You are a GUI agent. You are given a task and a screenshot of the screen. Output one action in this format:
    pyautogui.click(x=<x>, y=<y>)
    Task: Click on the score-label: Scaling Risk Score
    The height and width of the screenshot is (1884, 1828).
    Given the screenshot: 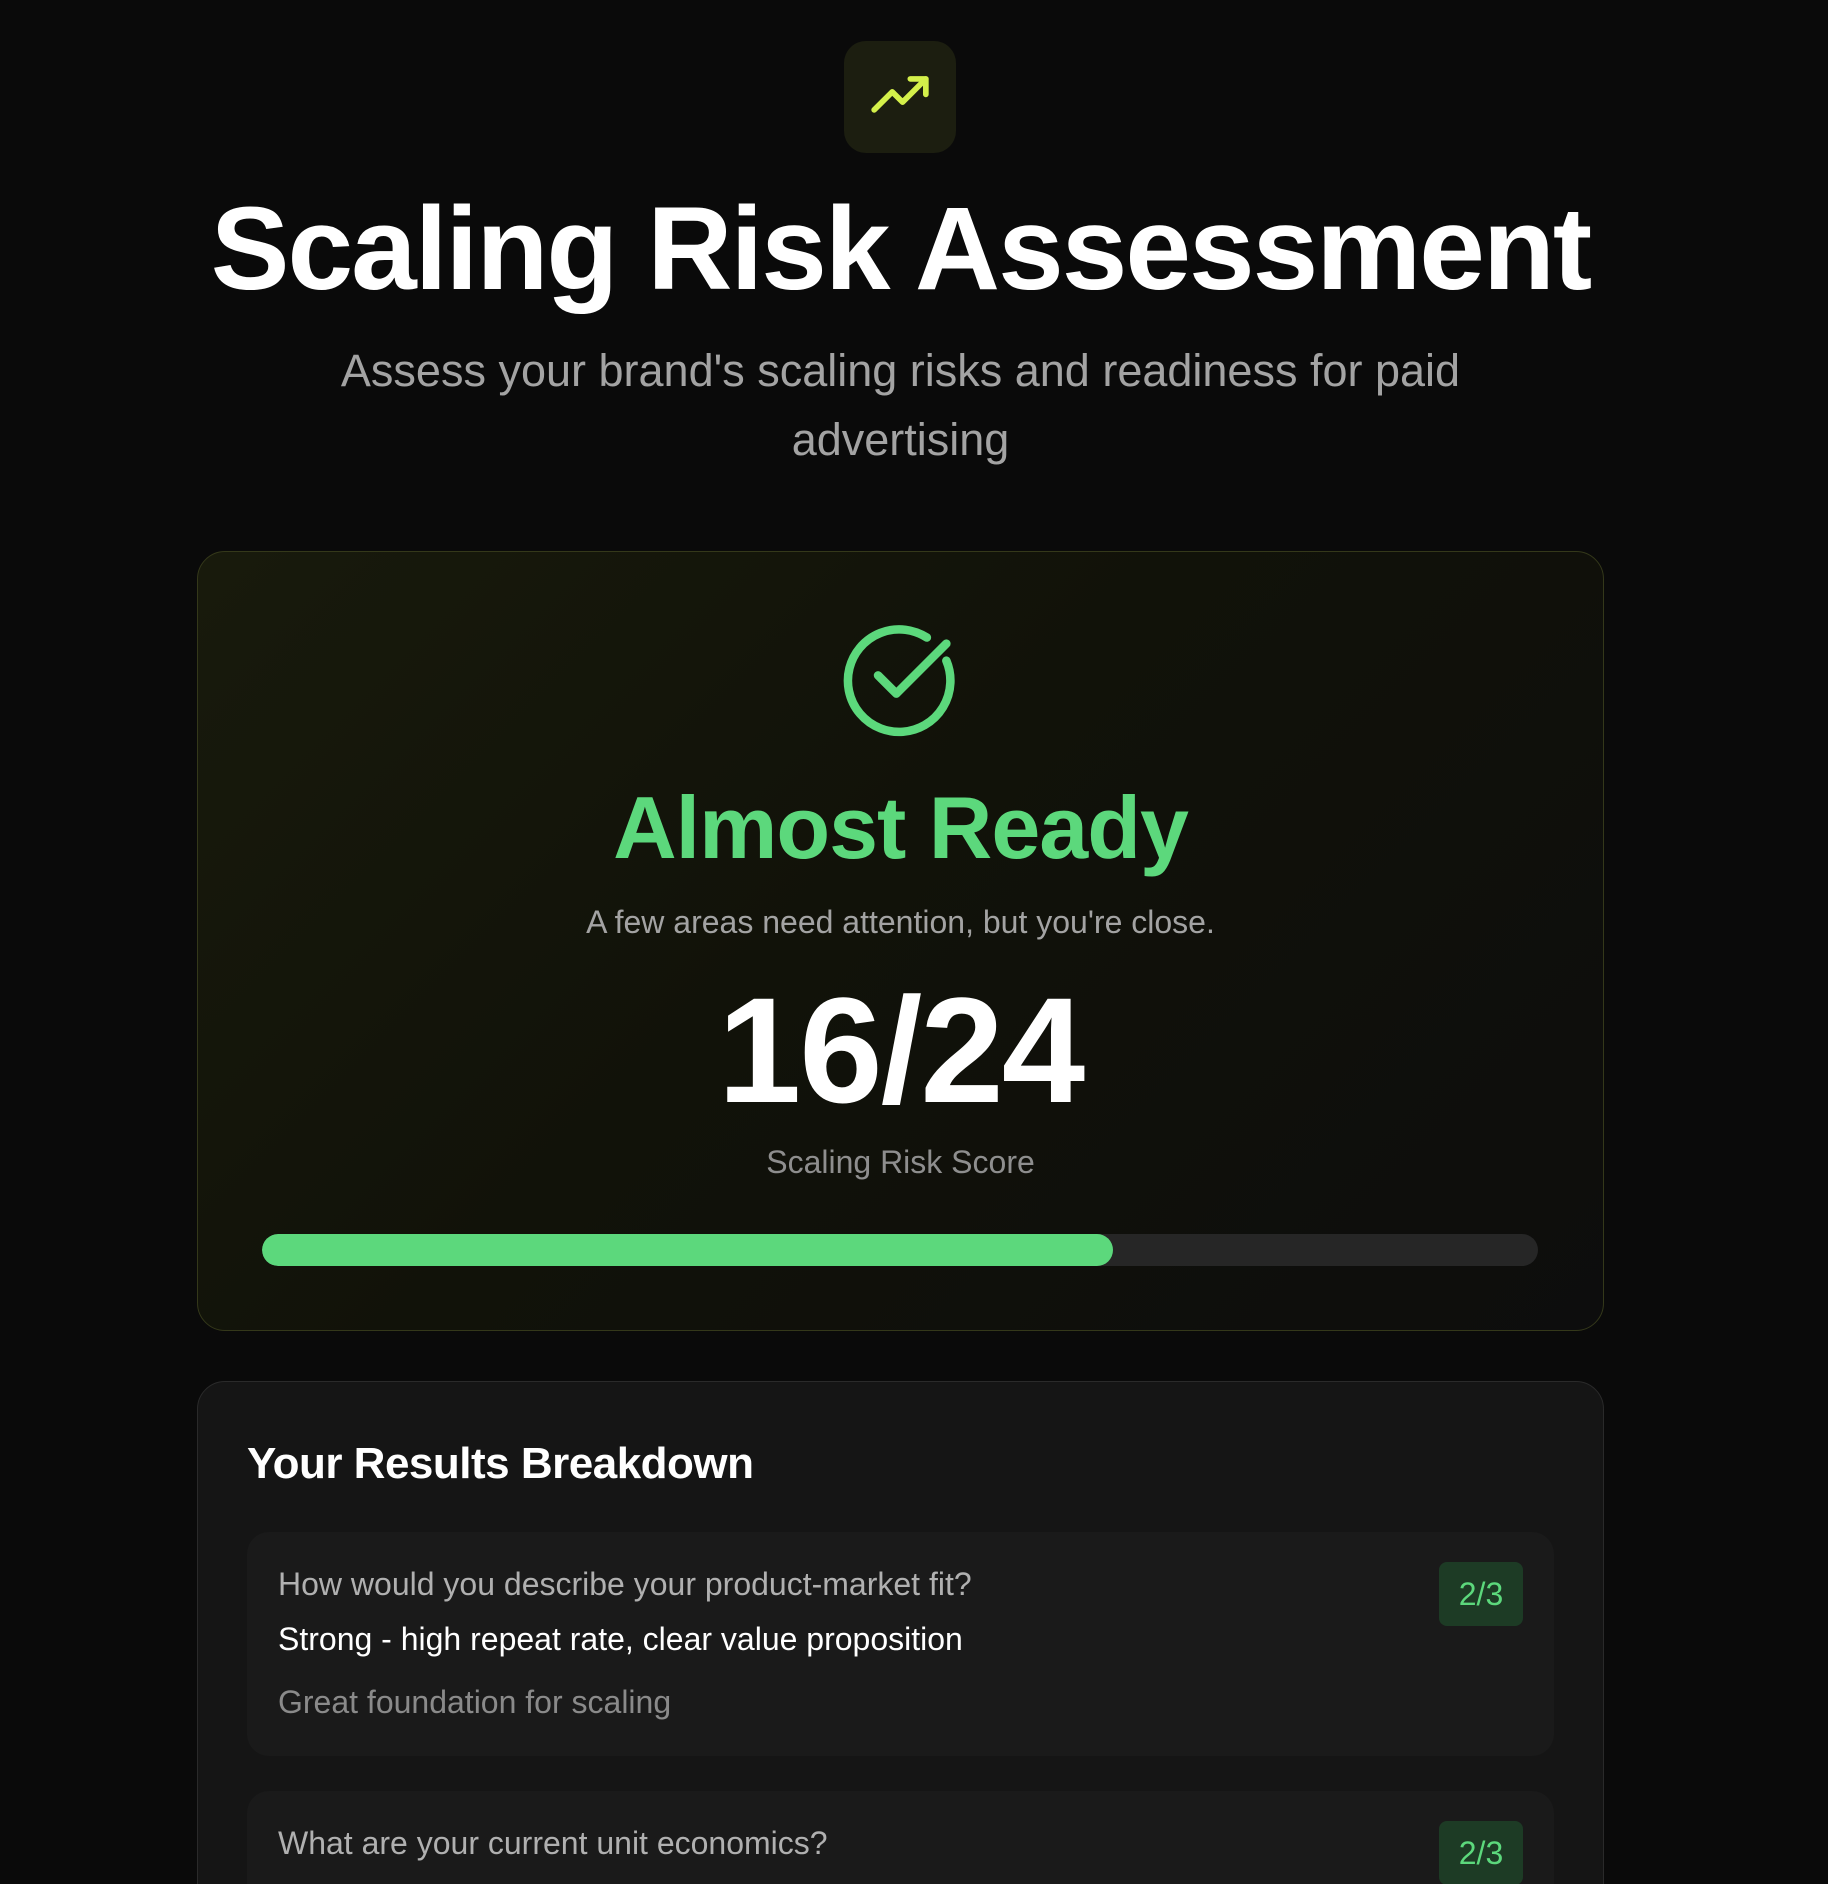 What is the action you would take?
    pyautogui.click(x=900, y=1162)
    